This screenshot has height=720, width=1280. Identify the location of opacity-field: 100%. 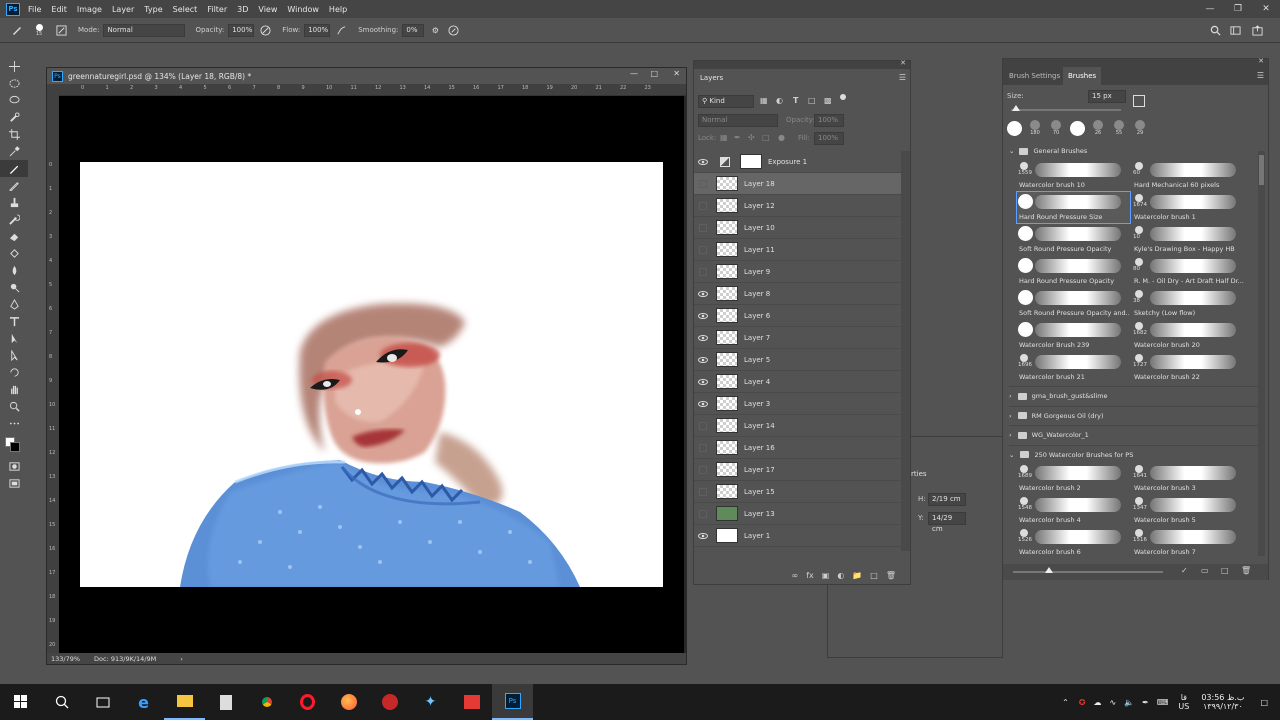
(241, 30).